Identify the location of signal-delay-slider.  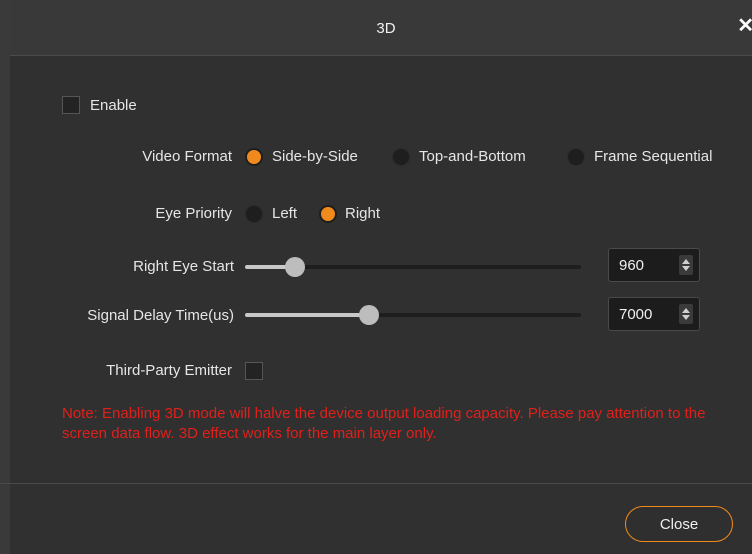
(413, 315).